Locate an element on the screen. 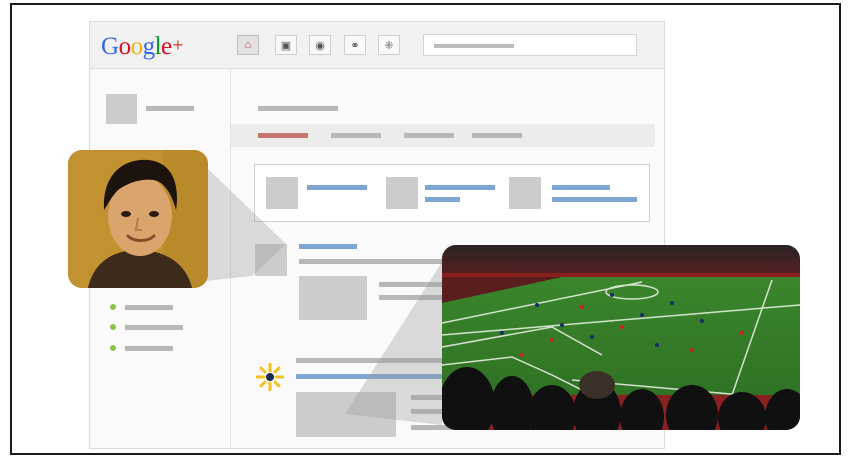  top-bar: Google+ ⌂ ▣ ◉ ⚭ ⁜ is located at coordinates (377, 45).